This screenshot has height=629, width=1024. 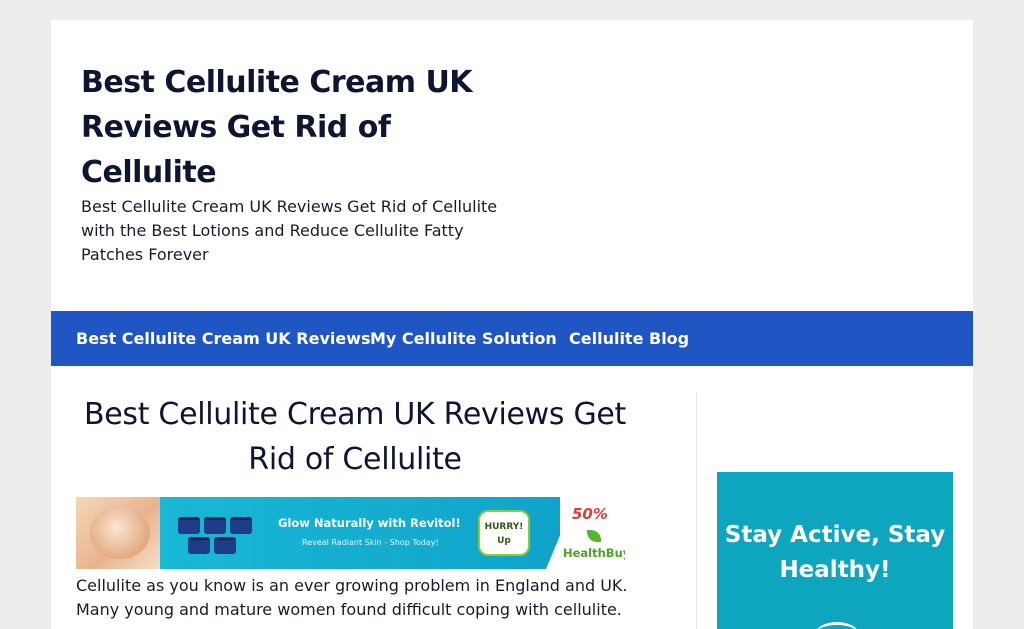 What do you see at coordinates (629, 338) in the screenshot?
I see `nav-item-cellulite-blog: Cellulite Blog` at bounding box center [629, 338].